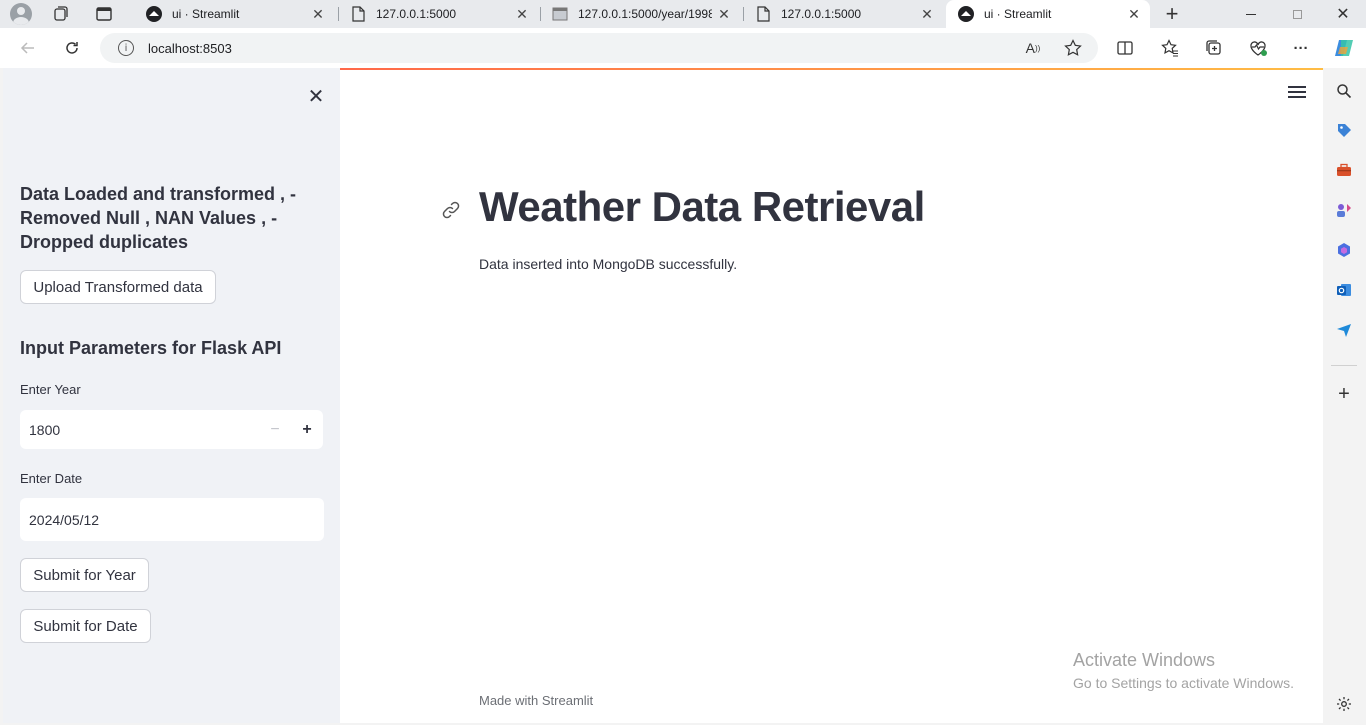 This screenshot has height=725, width=1366. I want to click on status-message: Data inserted into MongoDB successfully., so click(608, 264).